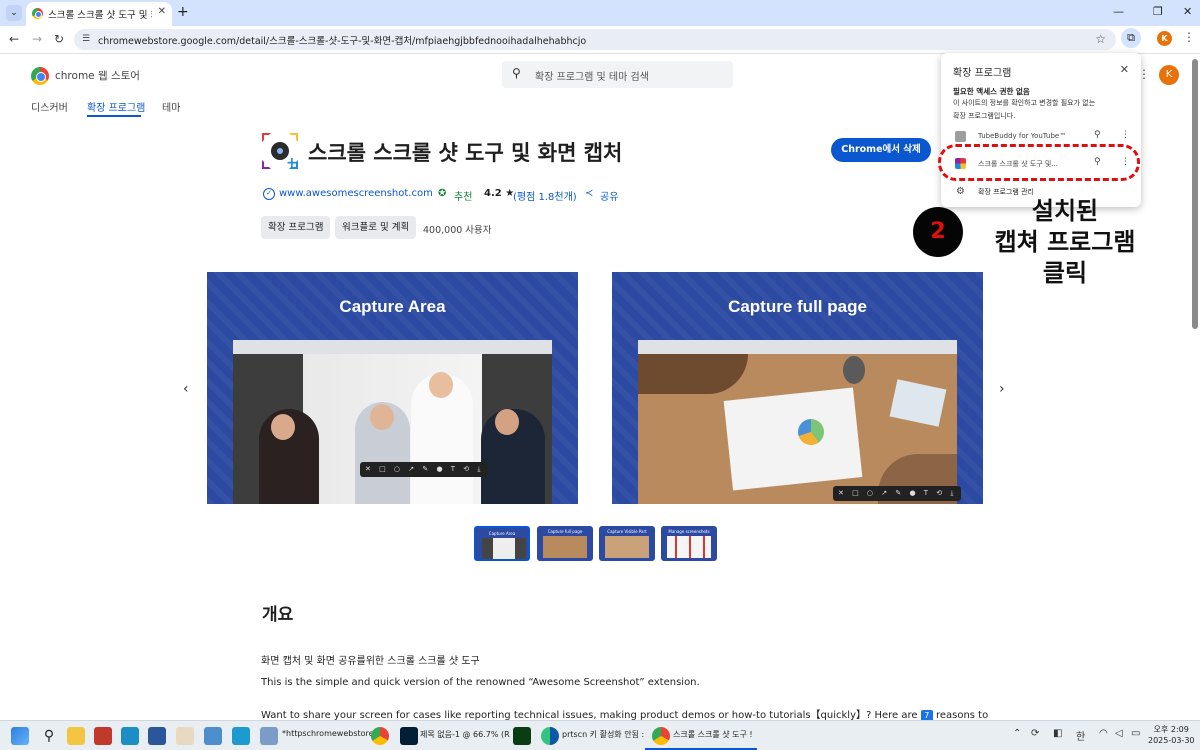 This screenshot has width=1200, height=750. I want to click on chrome-active-icon, so click(661, 736).